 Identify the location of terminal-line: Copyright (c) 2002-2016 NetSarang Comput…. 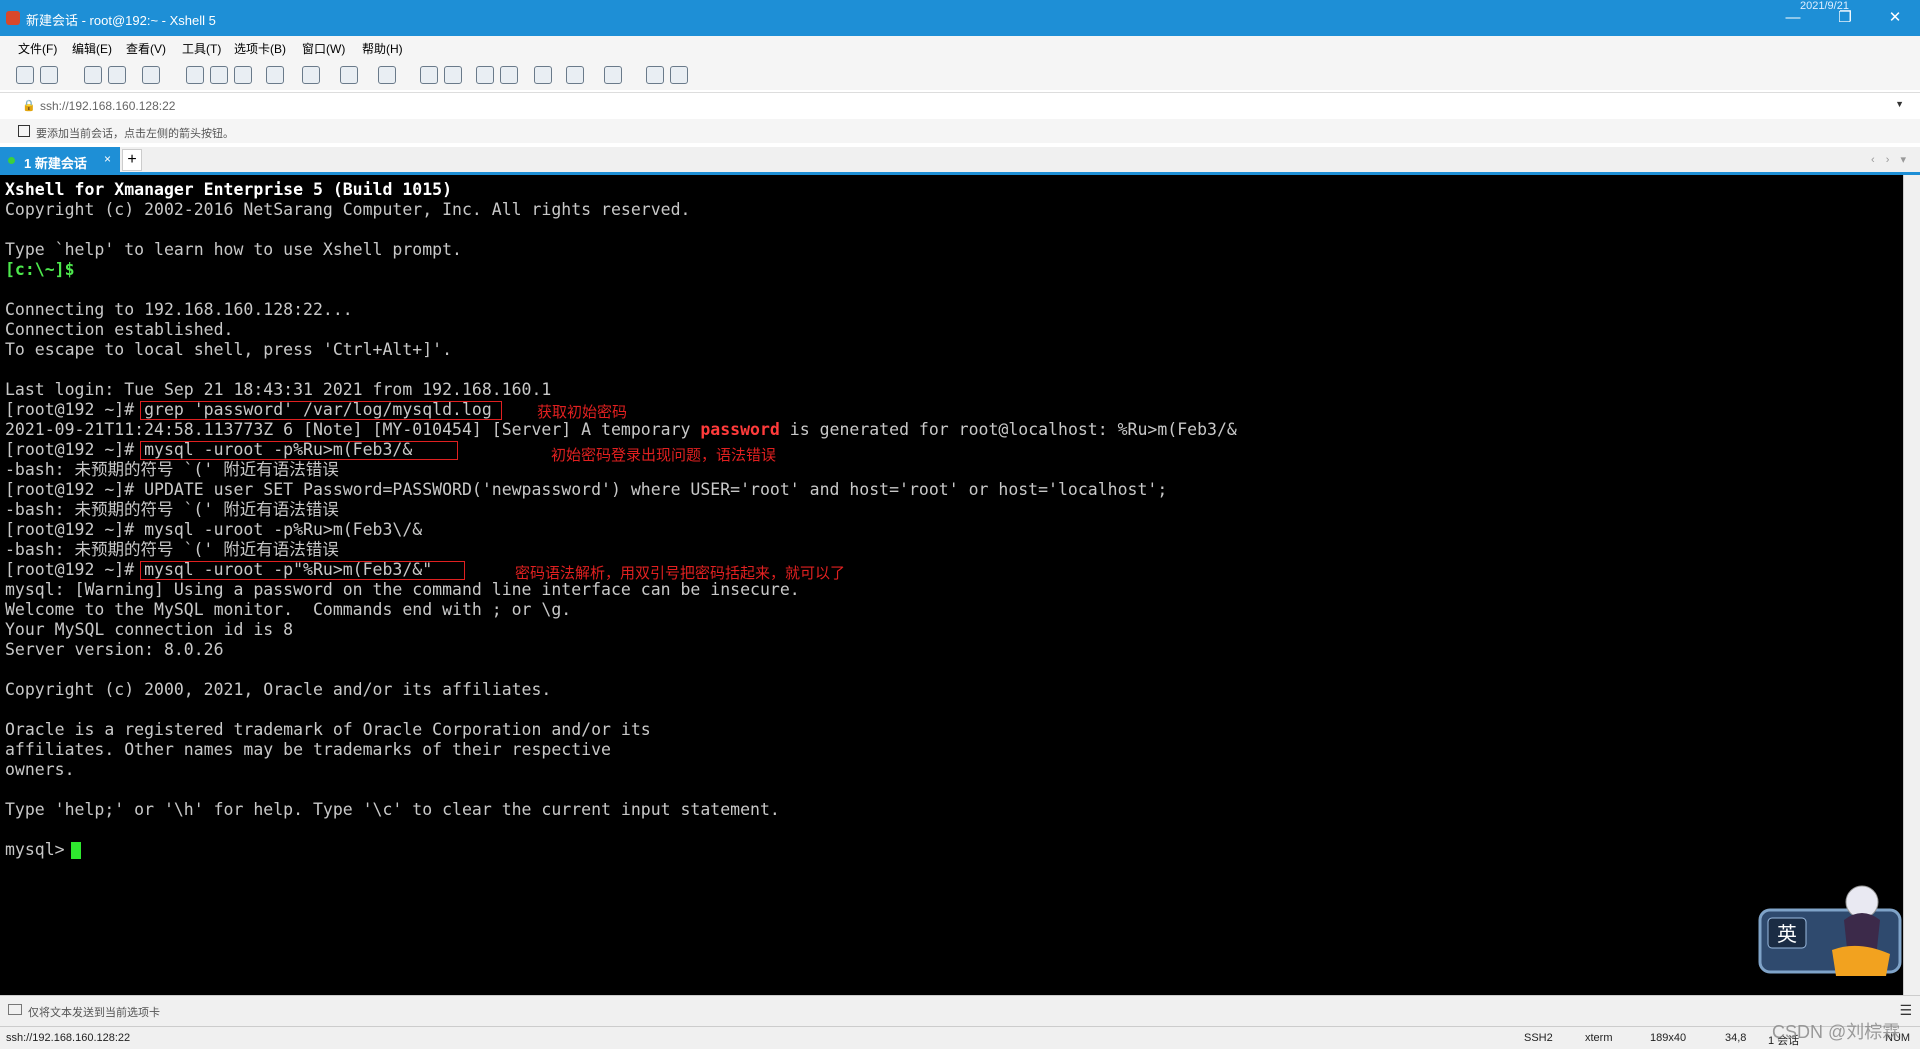
(348, 209).